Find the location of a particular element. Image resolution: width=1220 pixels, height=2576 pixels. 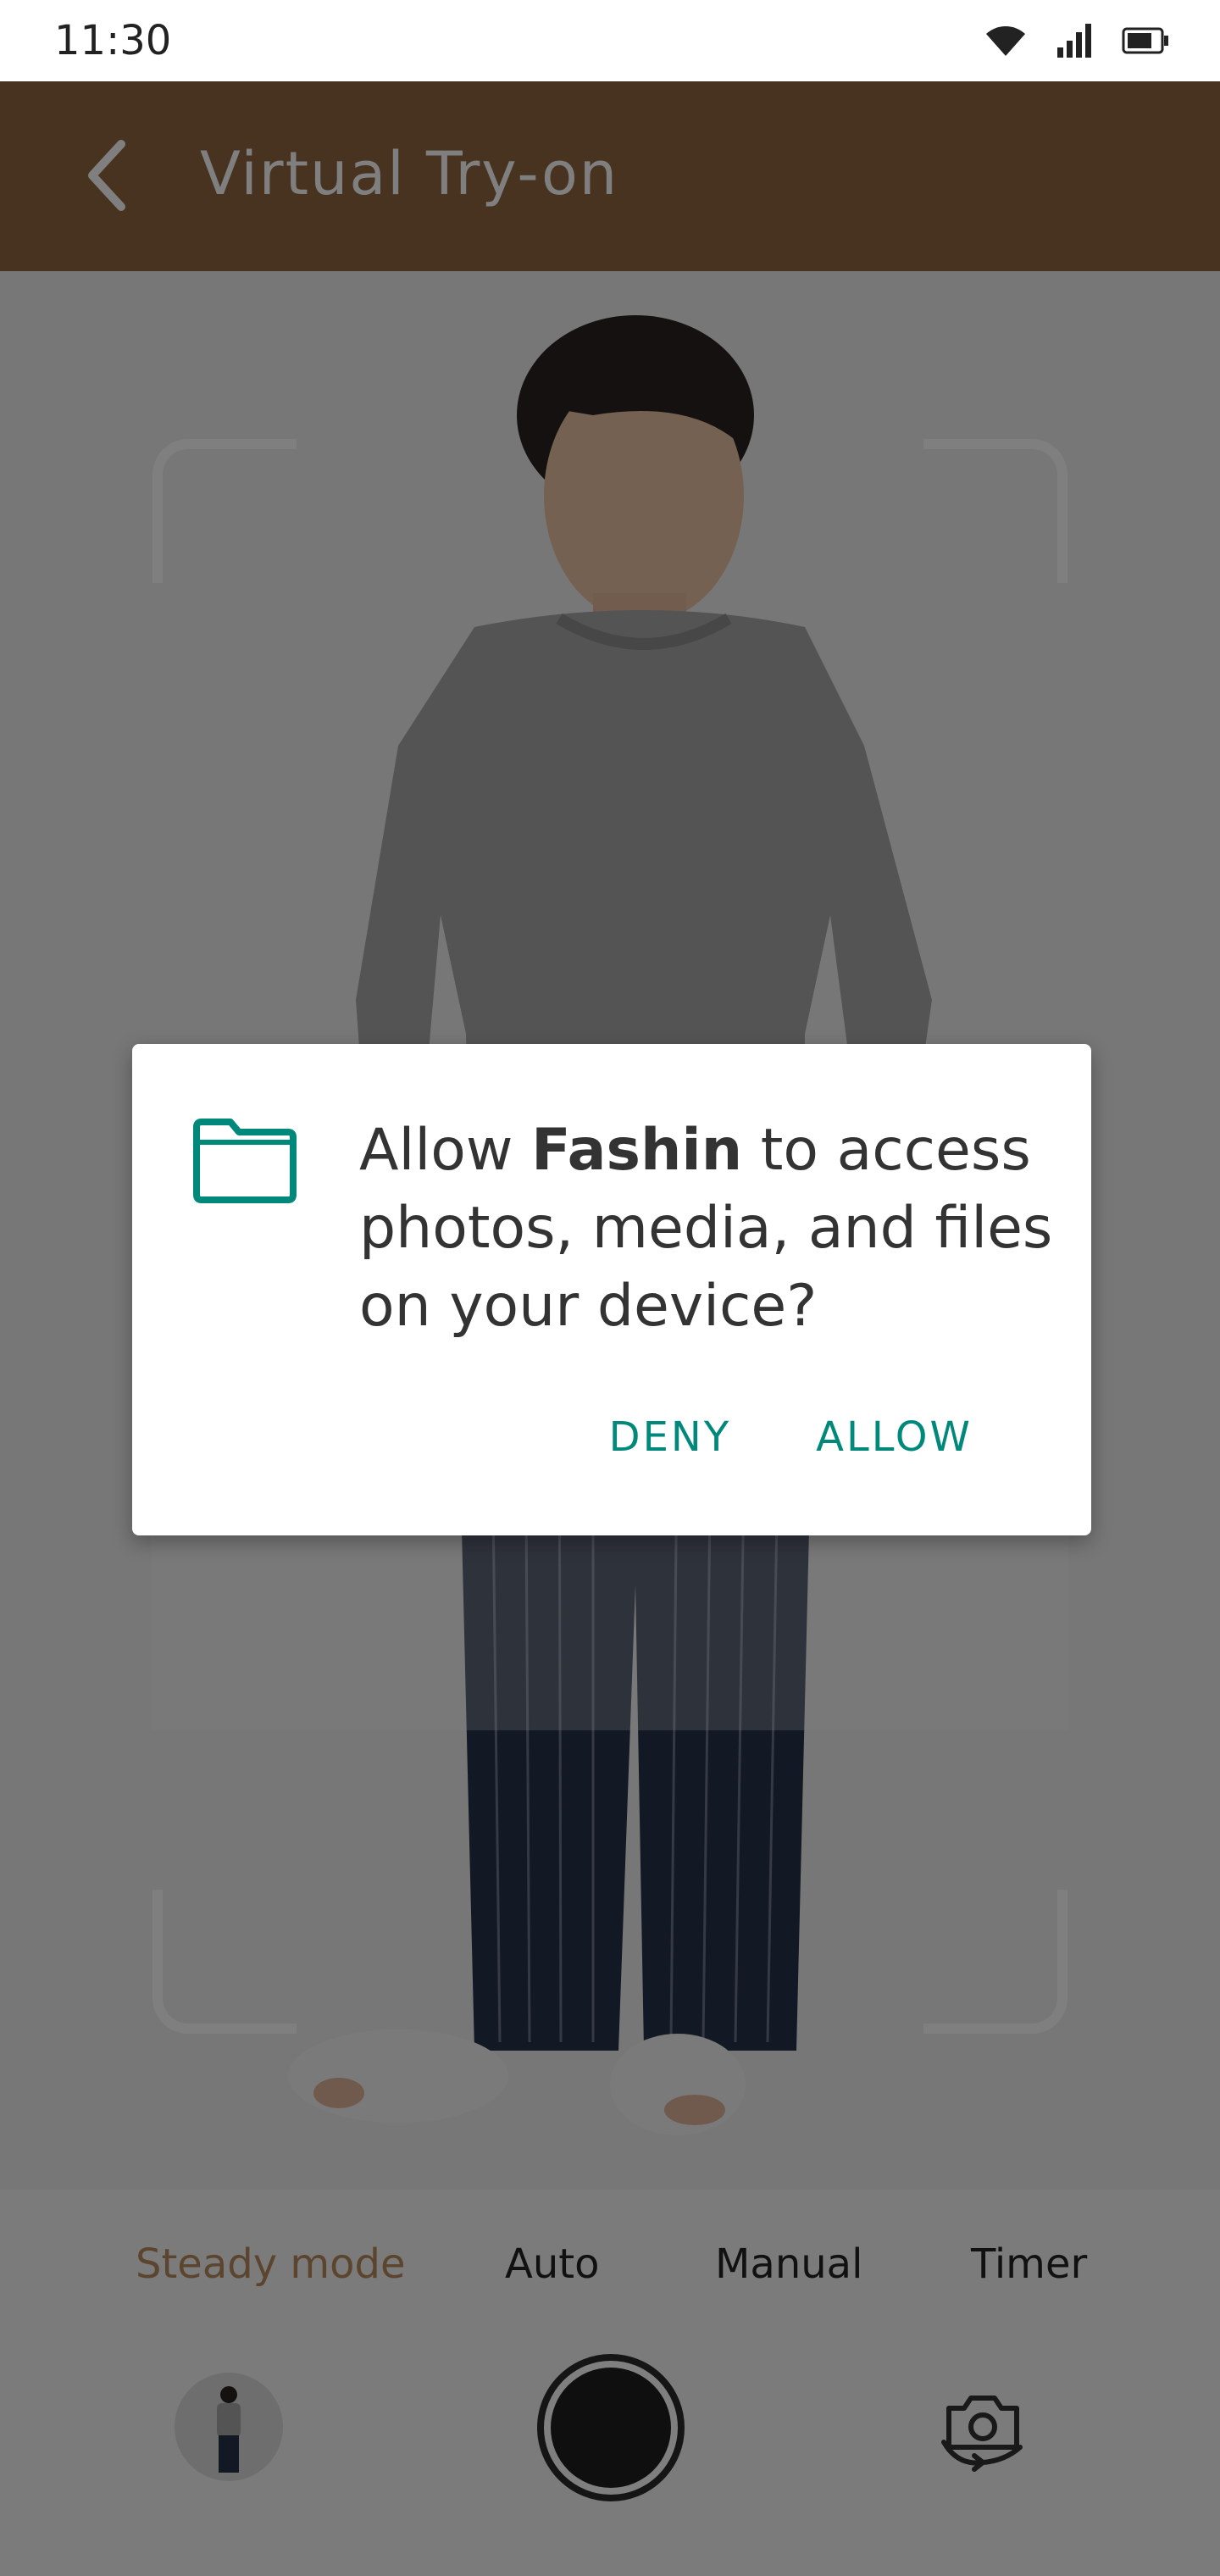

wifi-icon is located at coordinates (1006, 43).